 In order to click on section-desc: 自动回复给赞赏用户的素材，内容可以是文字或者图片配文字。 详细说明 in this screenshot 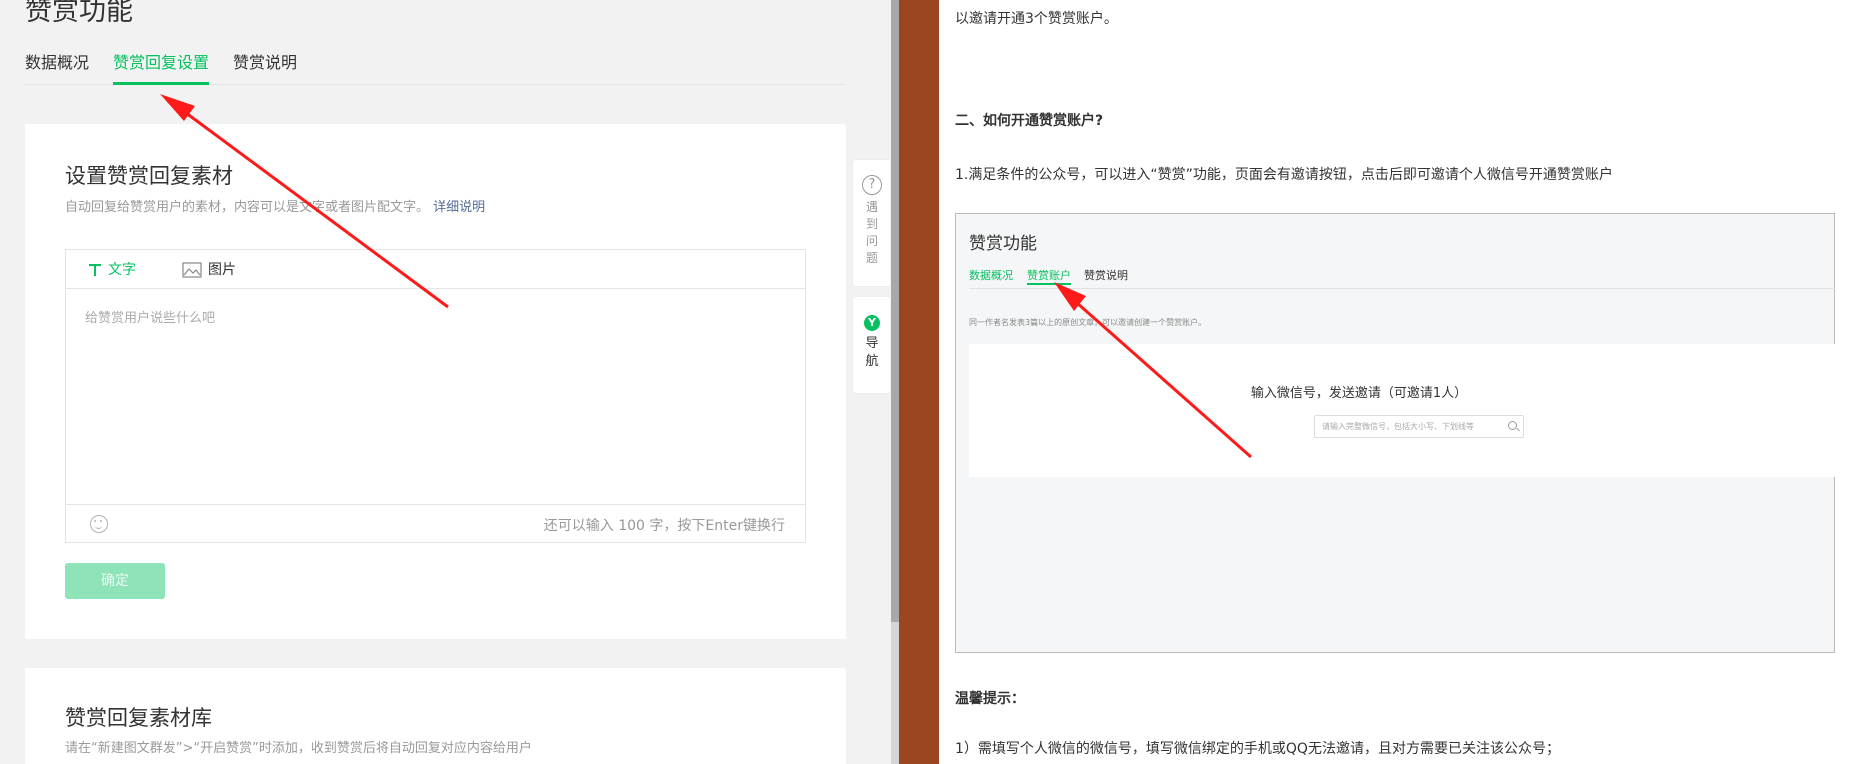, I will do `click(275, 208)`.